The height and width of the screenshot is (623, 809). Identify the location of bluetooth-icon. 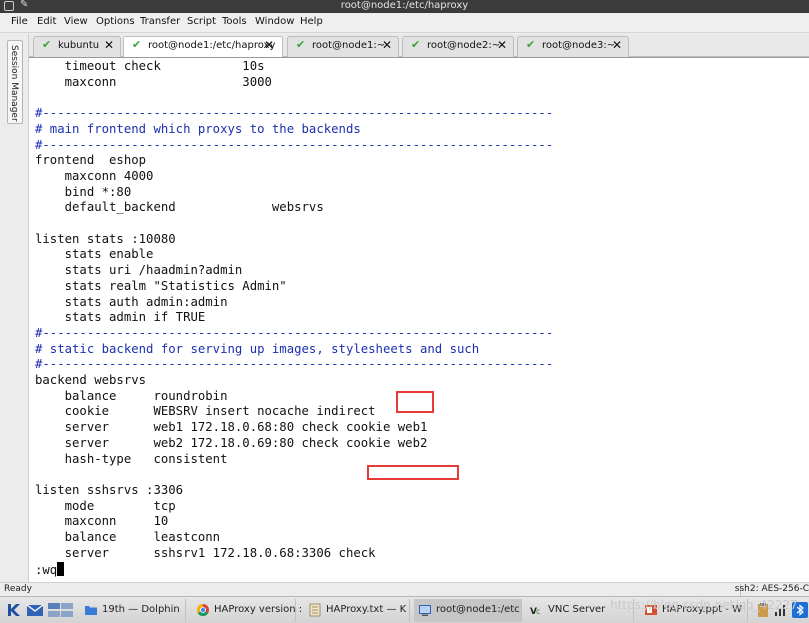
(800, 610).